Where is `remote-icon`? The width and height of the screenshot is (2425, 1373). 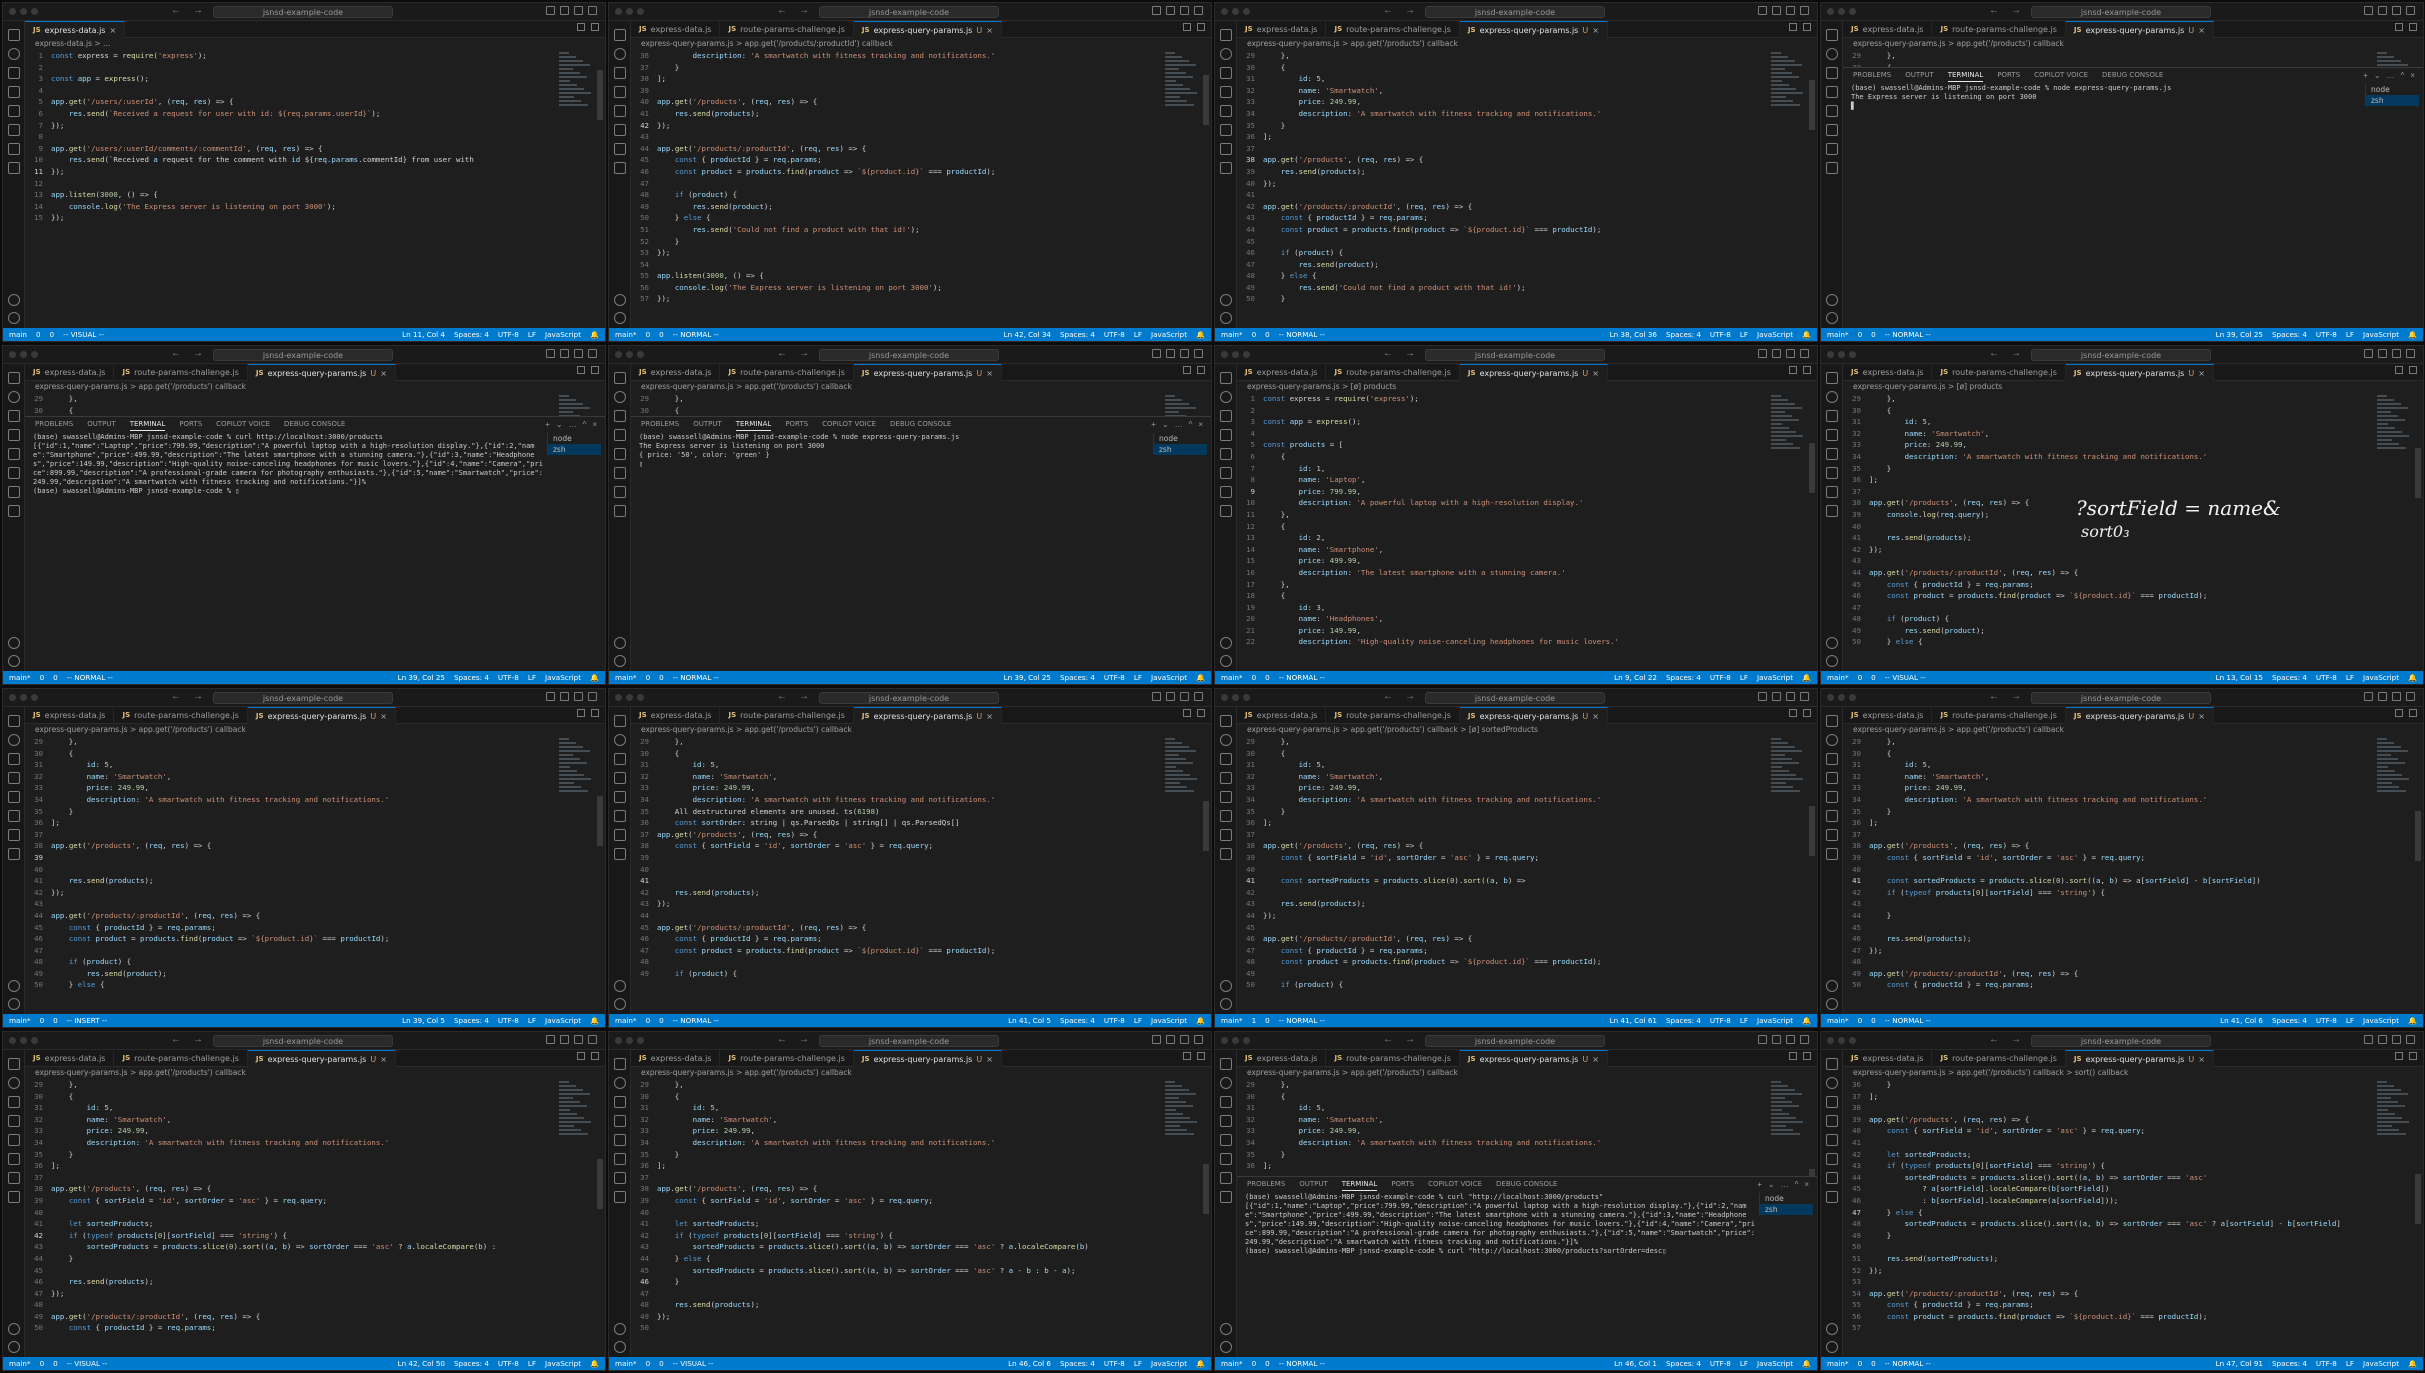 remote-icon is located at coordinates (14, 816).